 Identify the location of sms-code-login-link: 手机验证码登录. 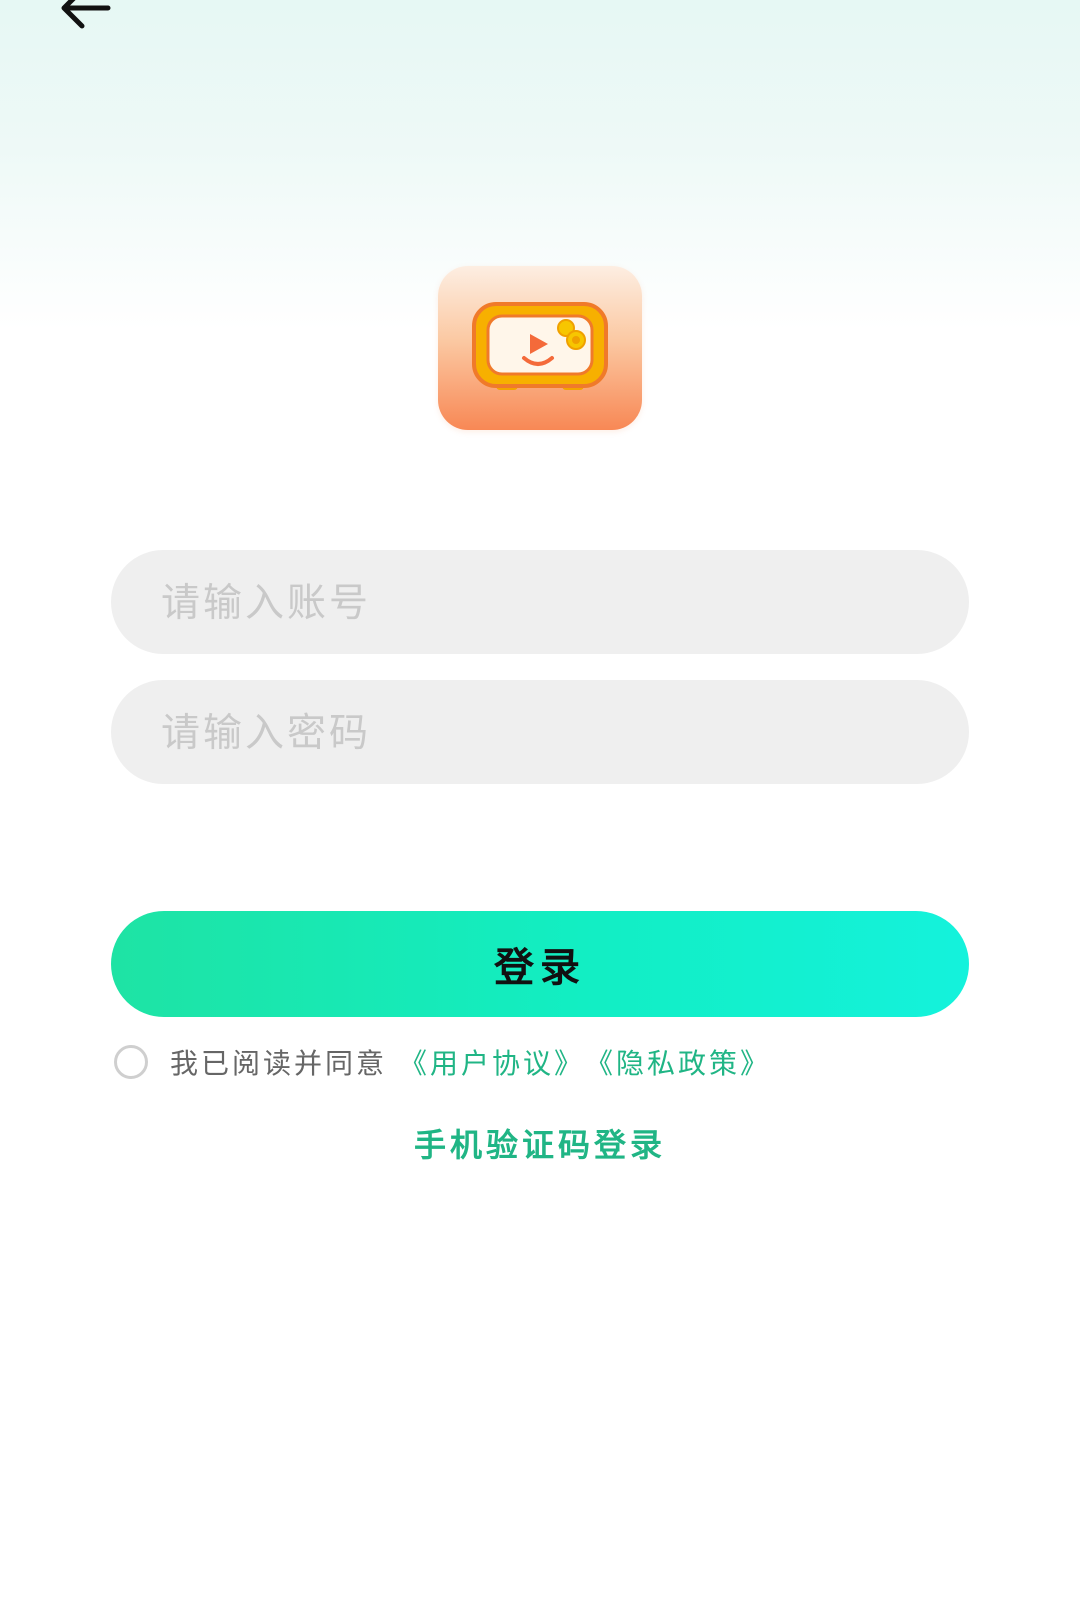
(540, 1143).